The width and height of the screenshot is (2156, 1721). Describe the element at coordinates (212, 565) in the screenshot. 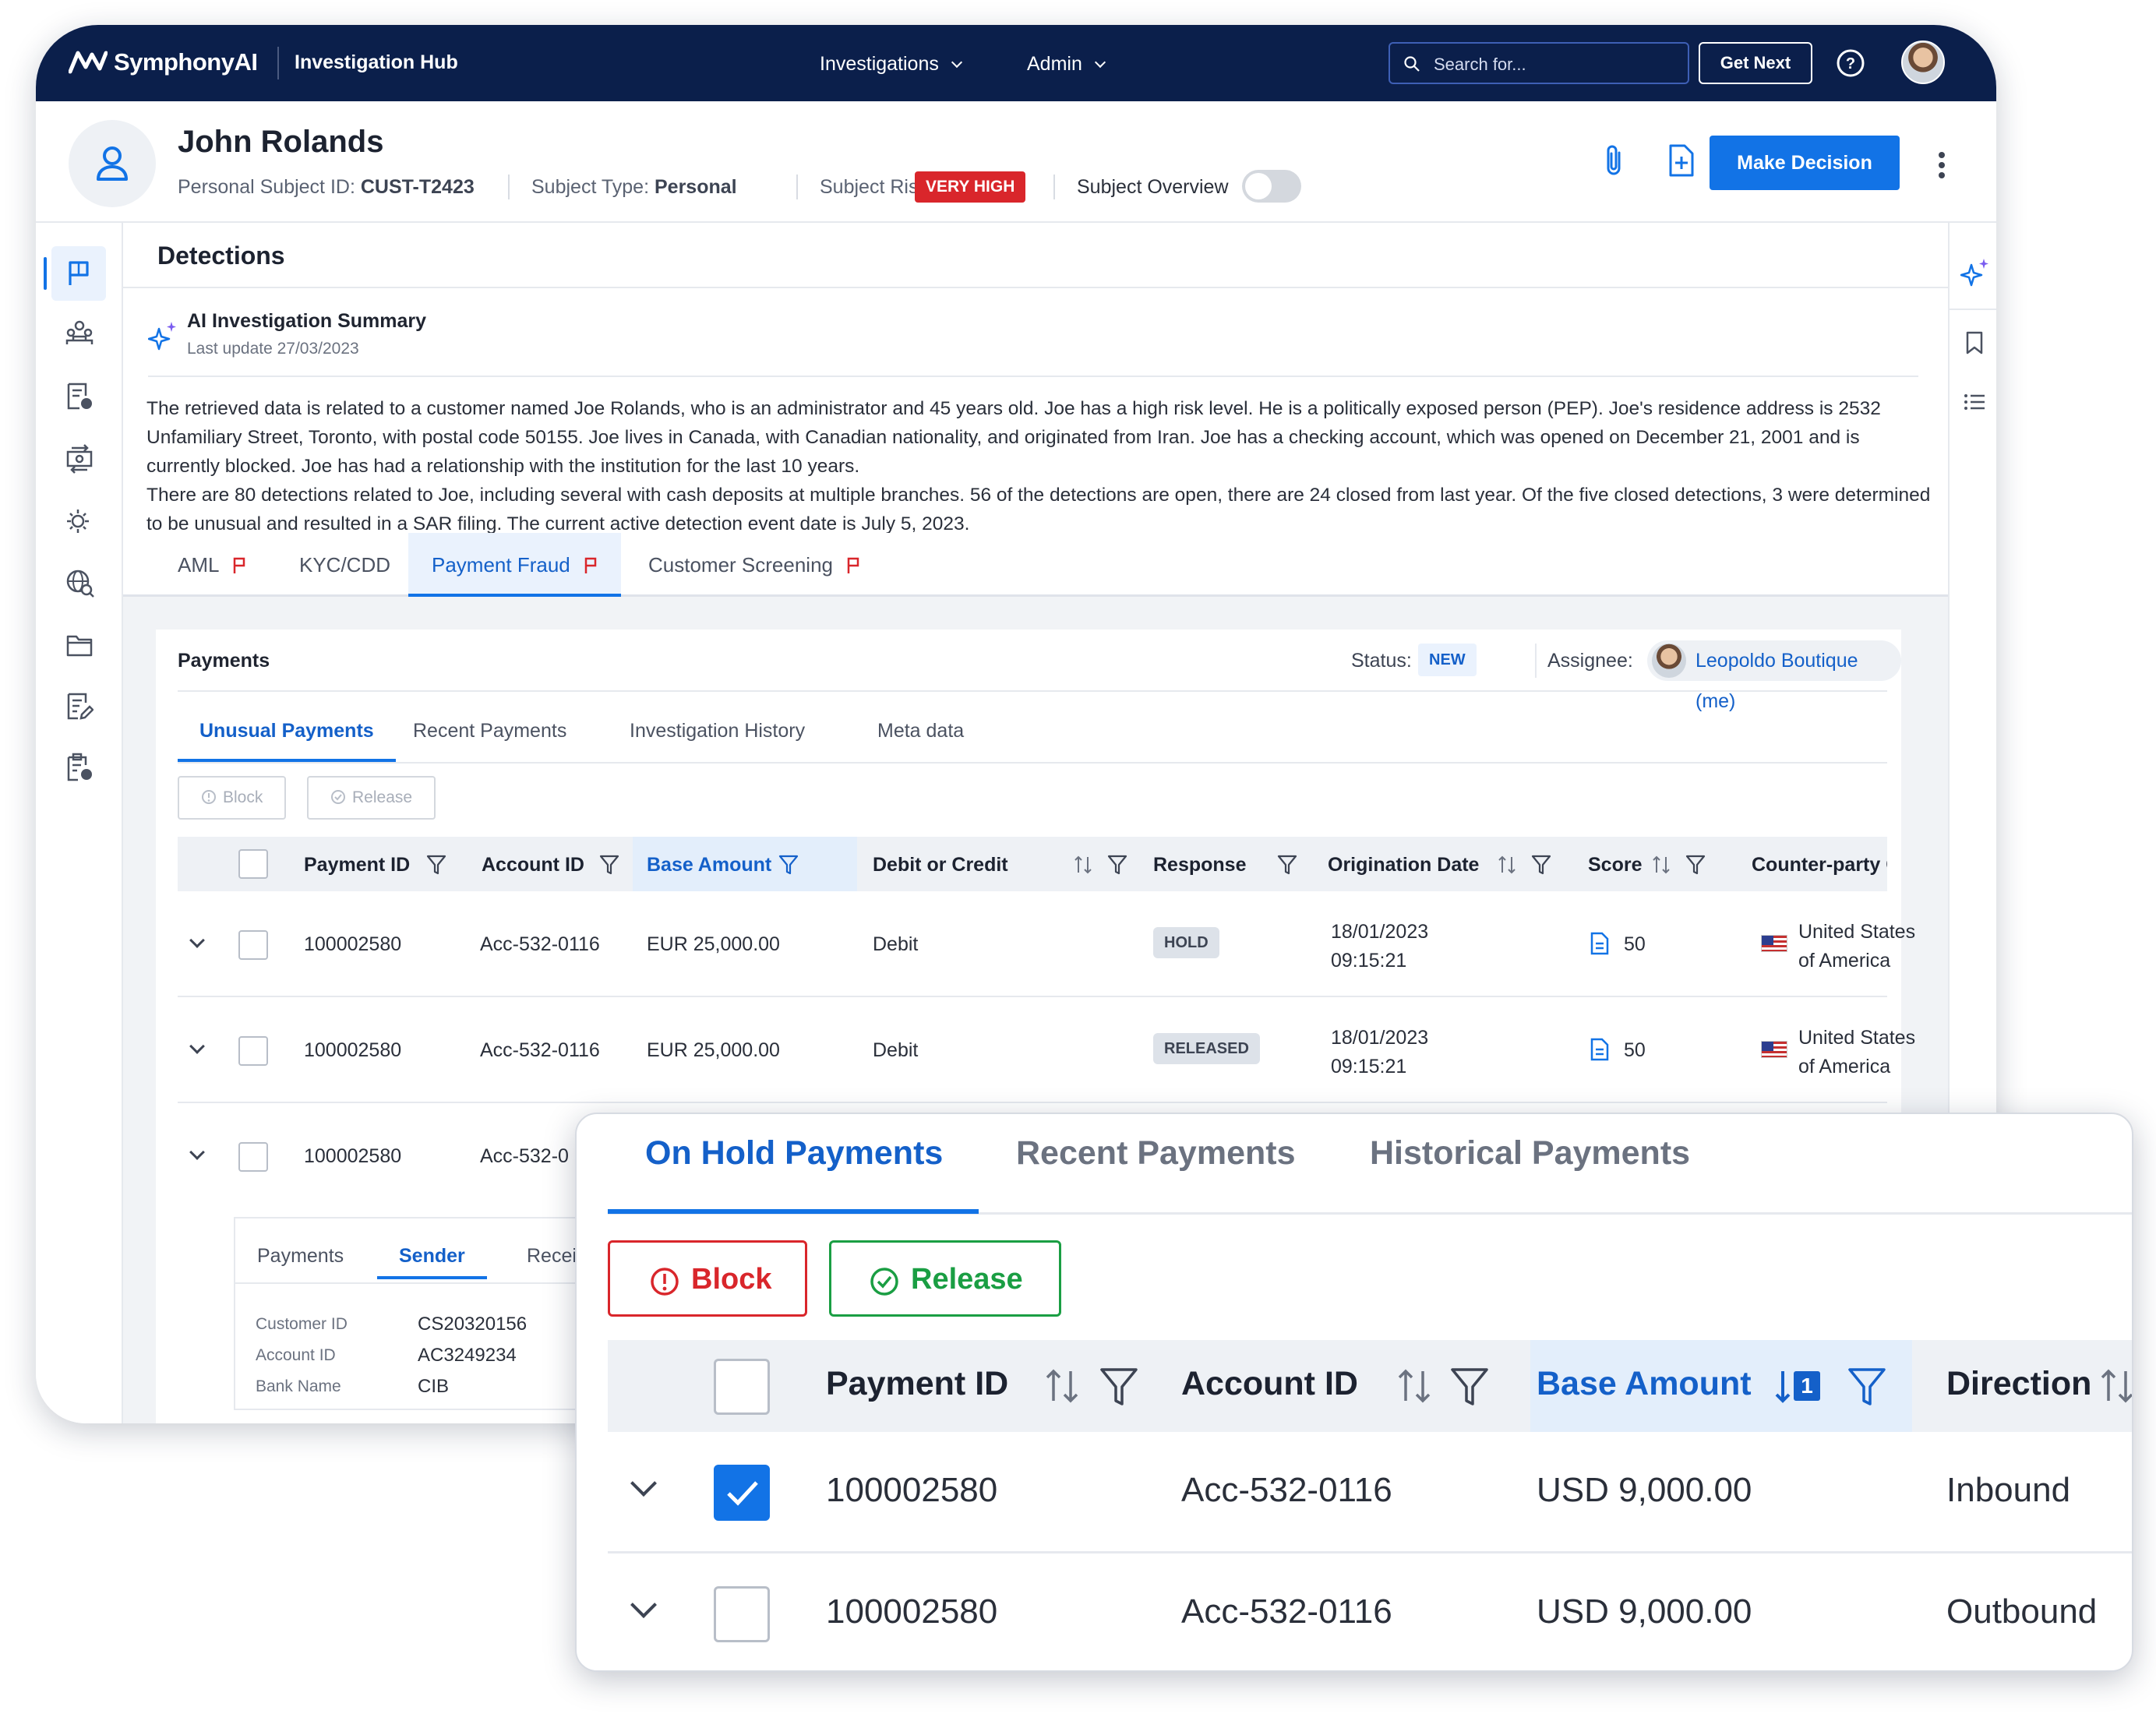

I see `tab-aml: AML` at that location.